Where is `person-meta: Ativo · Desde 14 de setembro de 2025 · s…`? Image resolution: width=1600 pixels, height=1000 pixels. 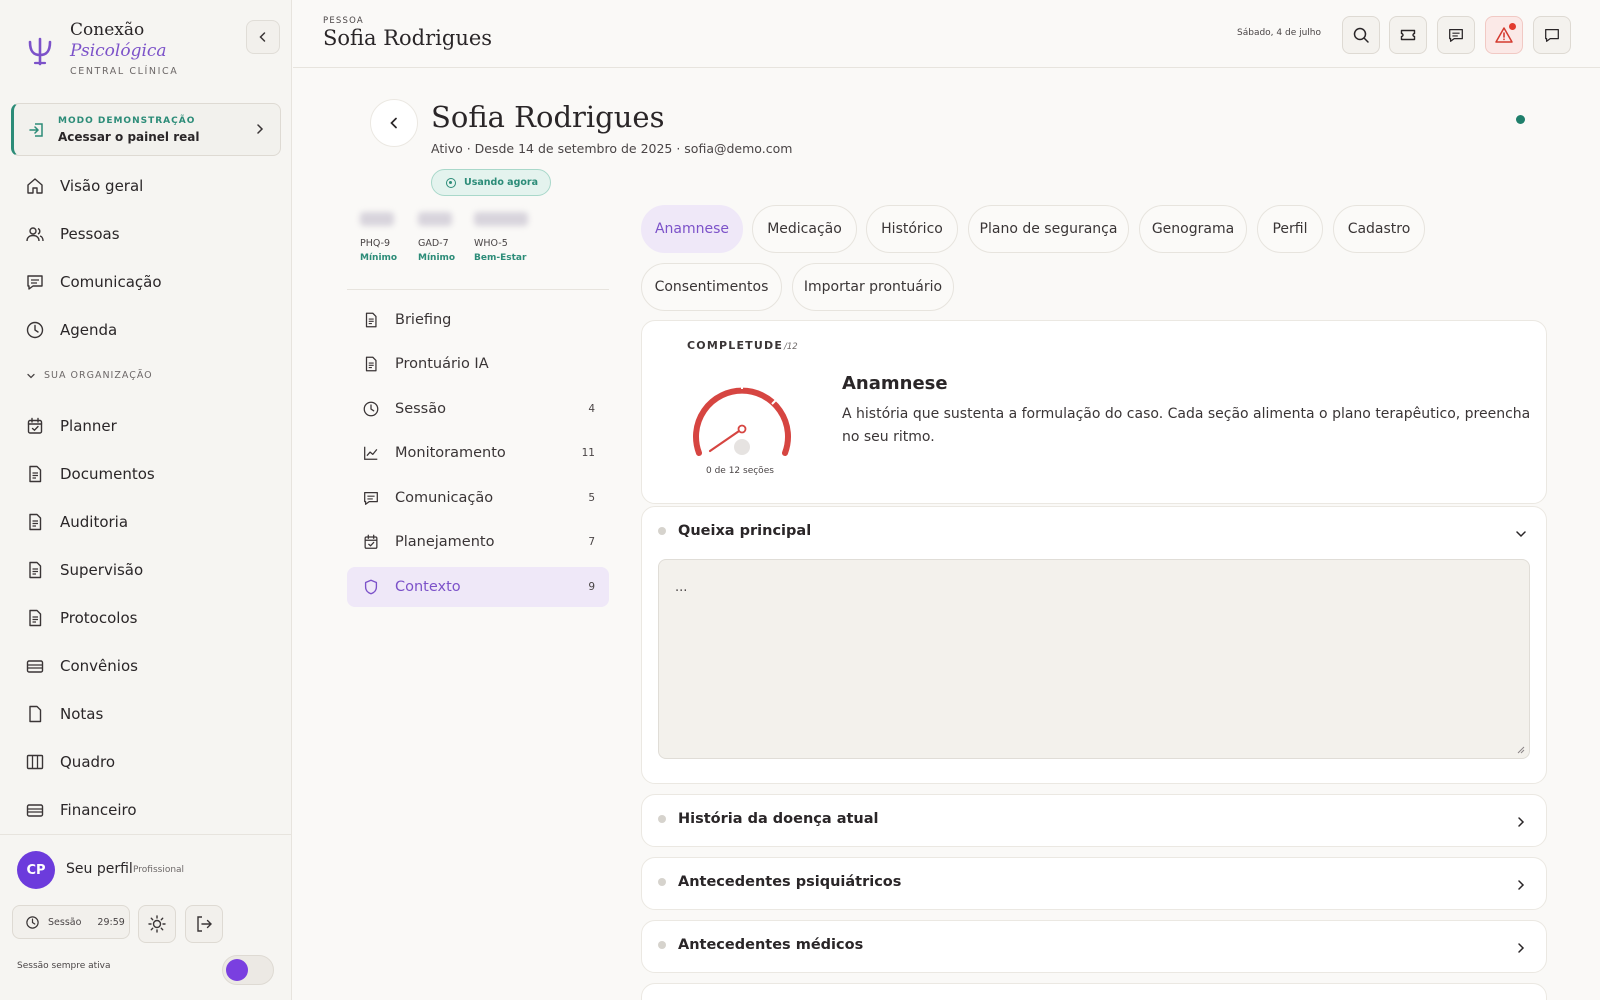 person-meta: Ativo · Desde 14 de setembro de 2025 · s… is located at coordinates (612, 148).